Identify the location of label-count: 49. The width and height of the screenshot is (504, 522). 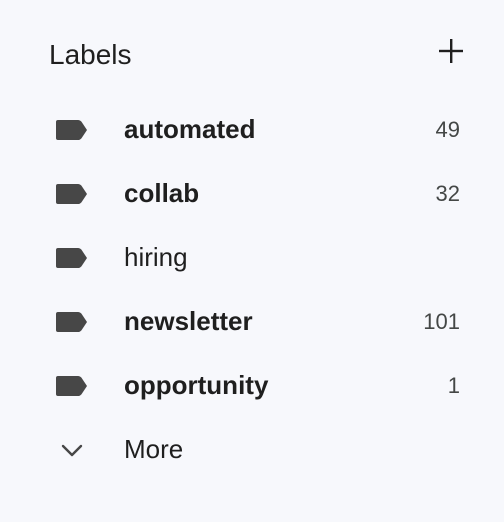
(447, 129).